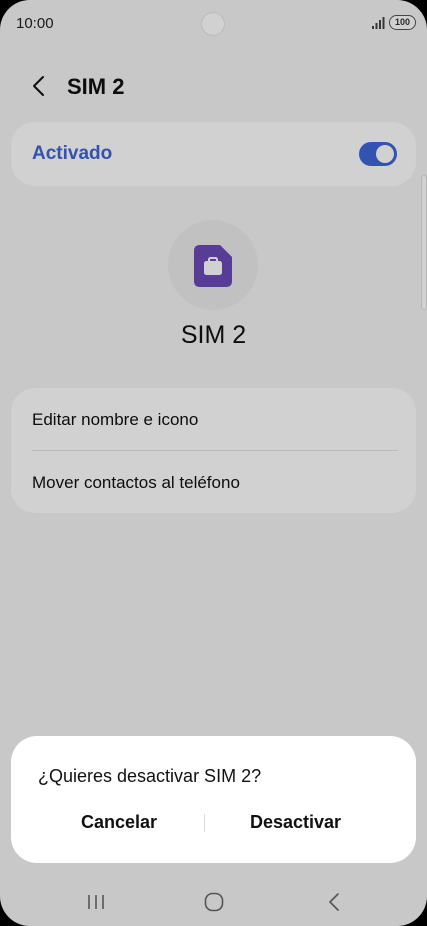 The width and height of the screenshot is (427, 926). Describe the element at coordinates (334, 902) in the screenshot. I see `back-icon` at that location.